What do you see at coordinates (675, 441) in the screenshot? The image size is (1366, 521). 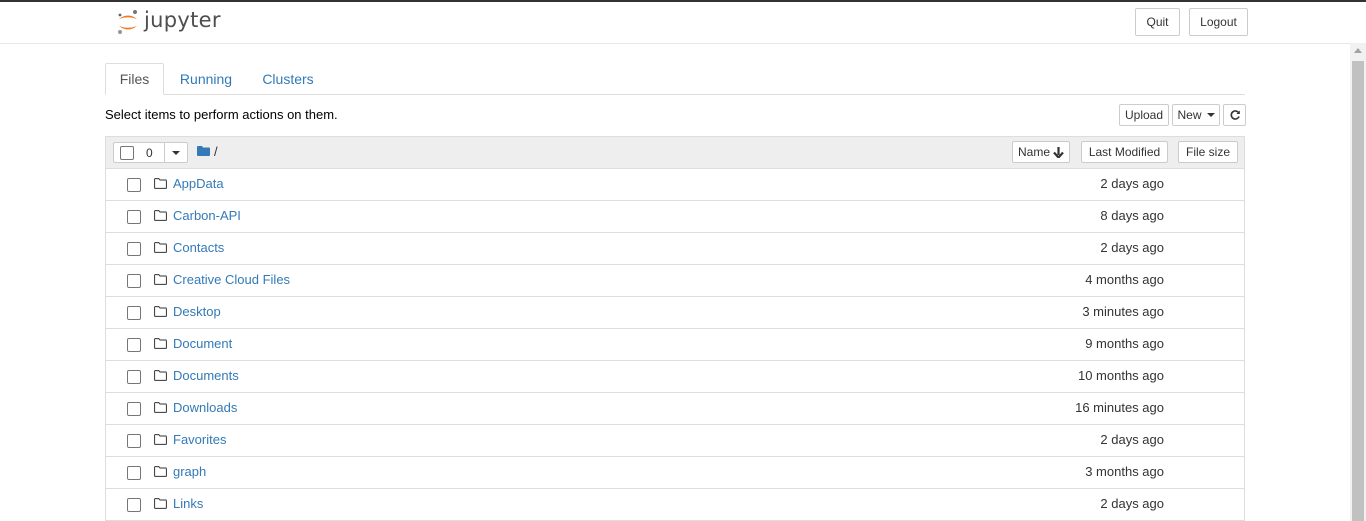 I see `list-item: Favorites 2 days ago` at bounding box center [675, 441].